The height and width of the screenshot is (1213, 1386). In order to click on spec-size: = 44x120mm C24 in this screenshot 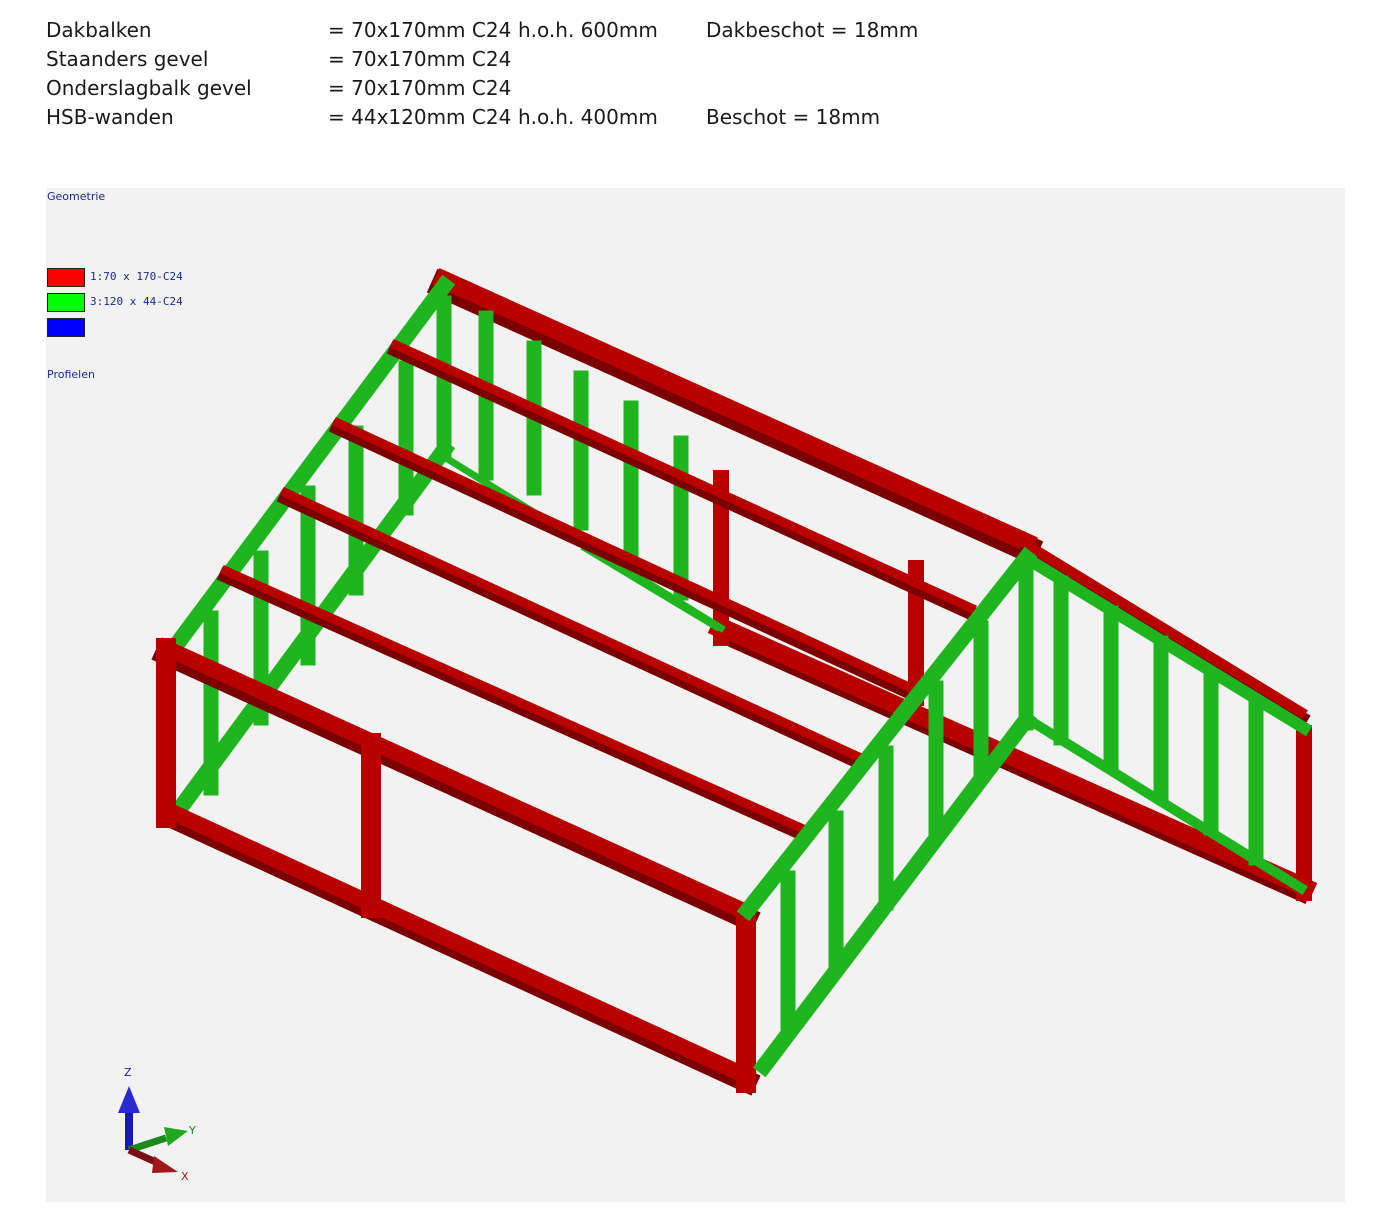, I will do `click(420, 117)`.